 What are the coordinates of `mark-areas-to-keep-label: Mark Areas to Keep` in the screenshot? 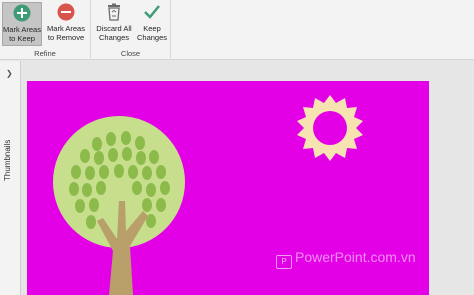 It's located at (22, 34).